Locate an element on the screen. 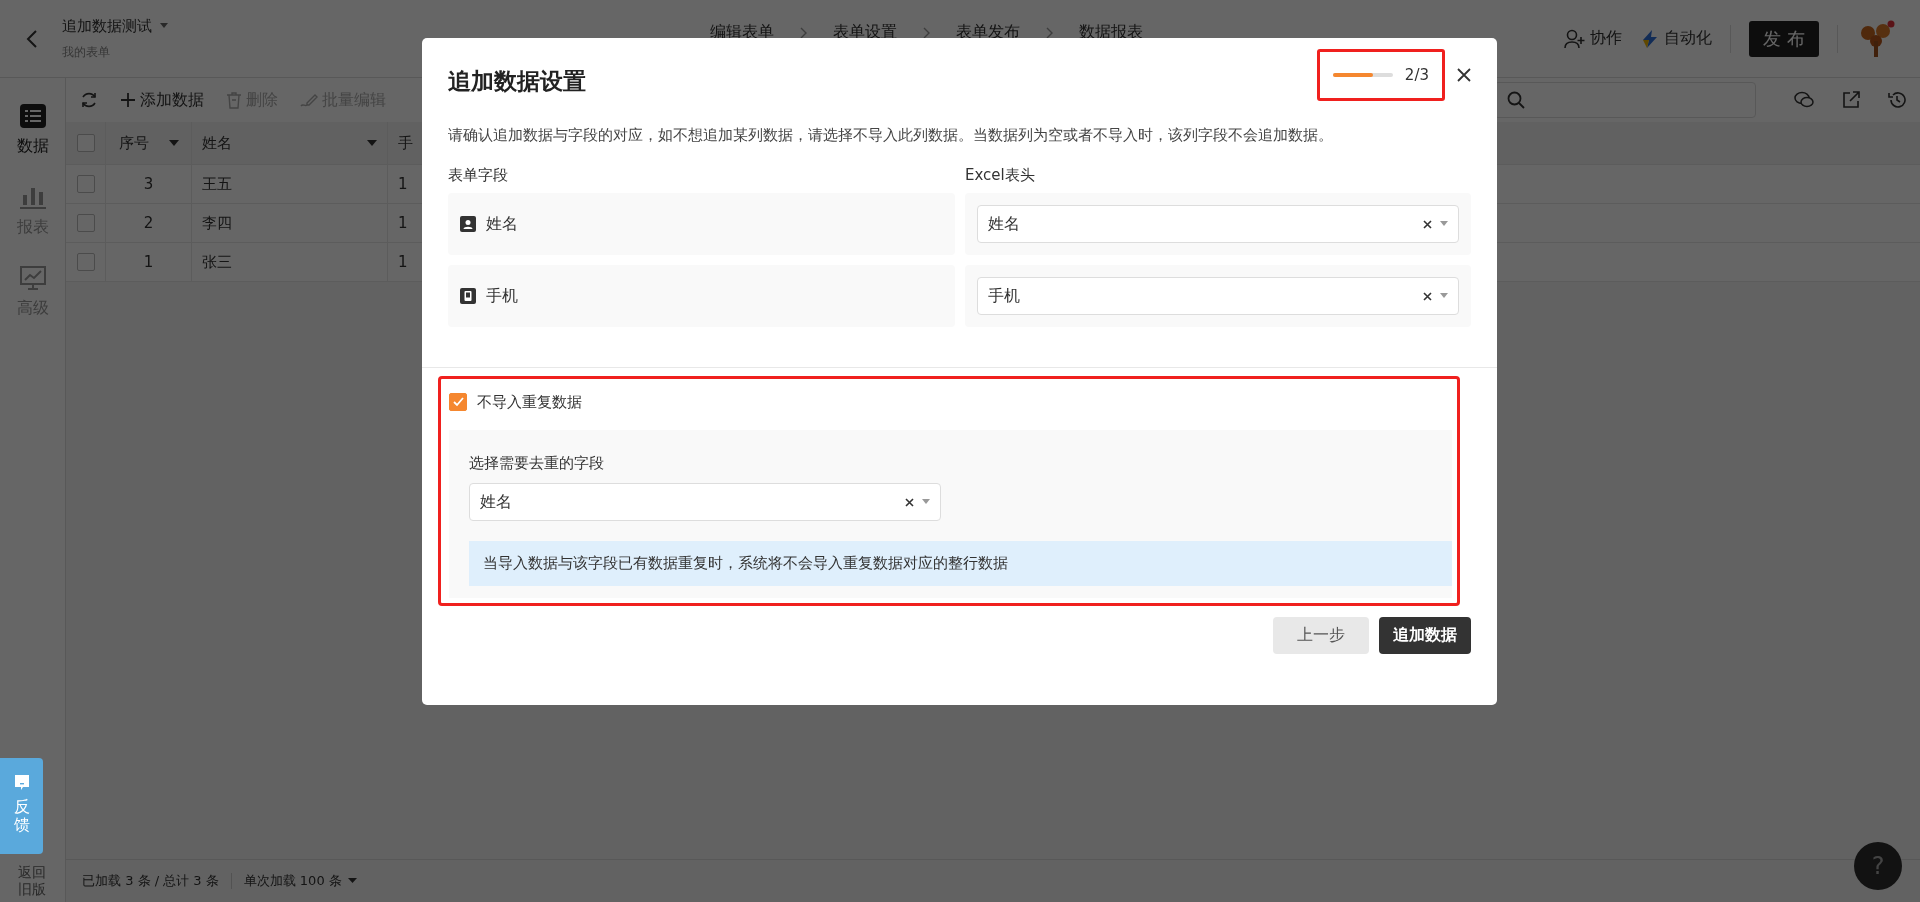  lightning-icon is located at coordinates (1650, 38).